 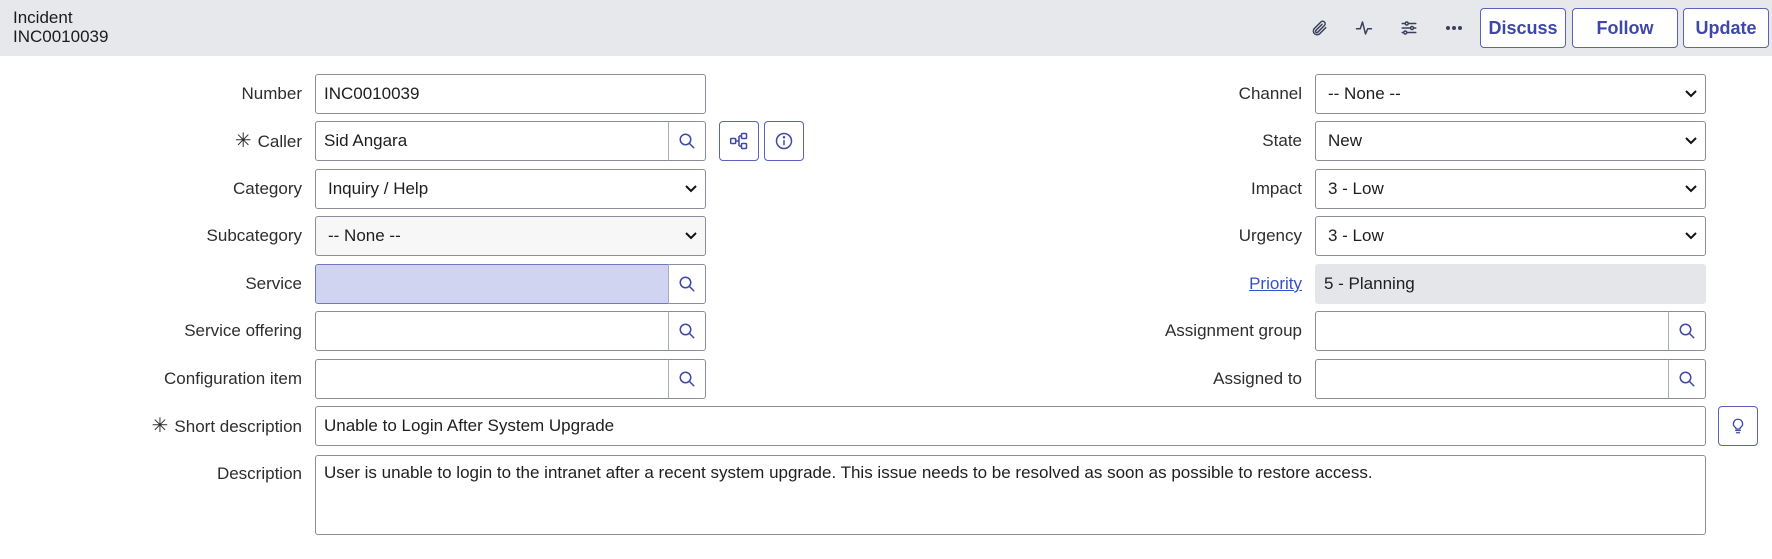 I want to click on category-label: Category, so click(x=267, y=188).